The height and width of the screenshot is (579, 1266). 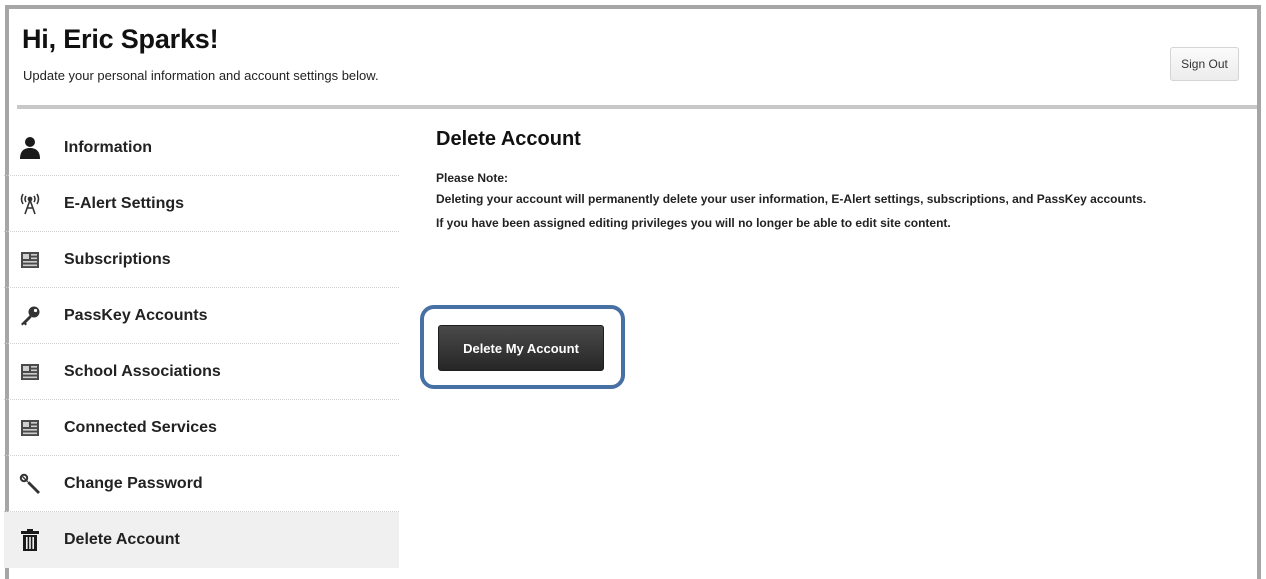 What do you see at coordinates (122, 539) in the screenshot?
I see `sidebar-item-label: Delete Account` at bounding box center [122, 539].